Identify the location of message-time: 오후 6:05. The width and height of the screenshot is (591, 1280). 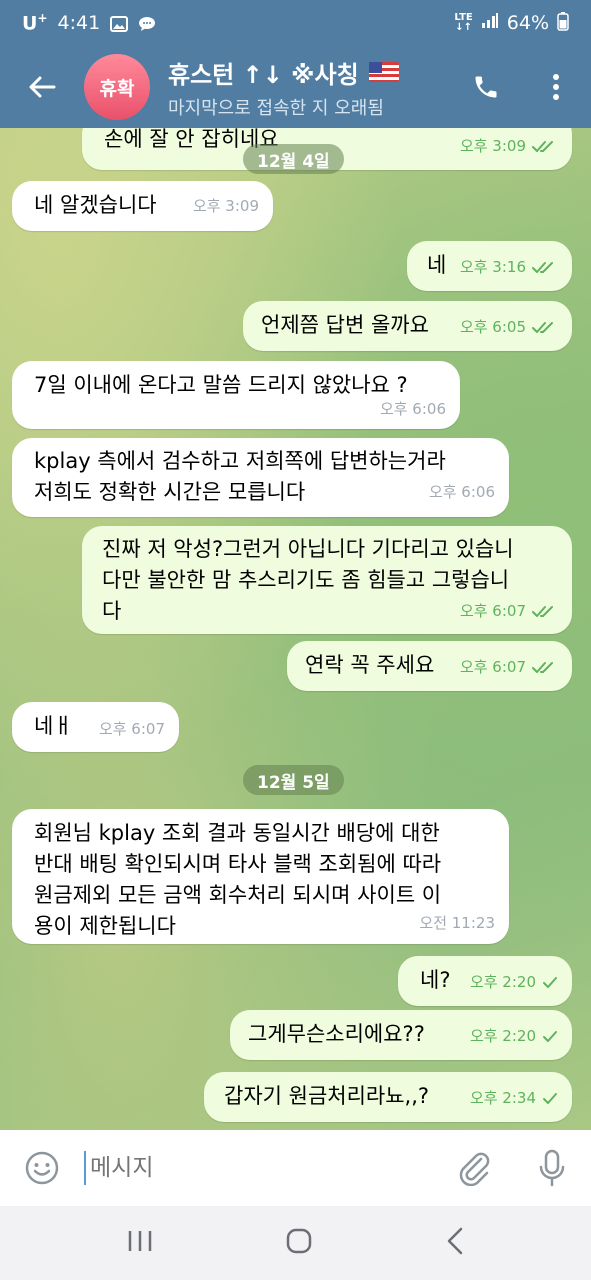
(492, 327).